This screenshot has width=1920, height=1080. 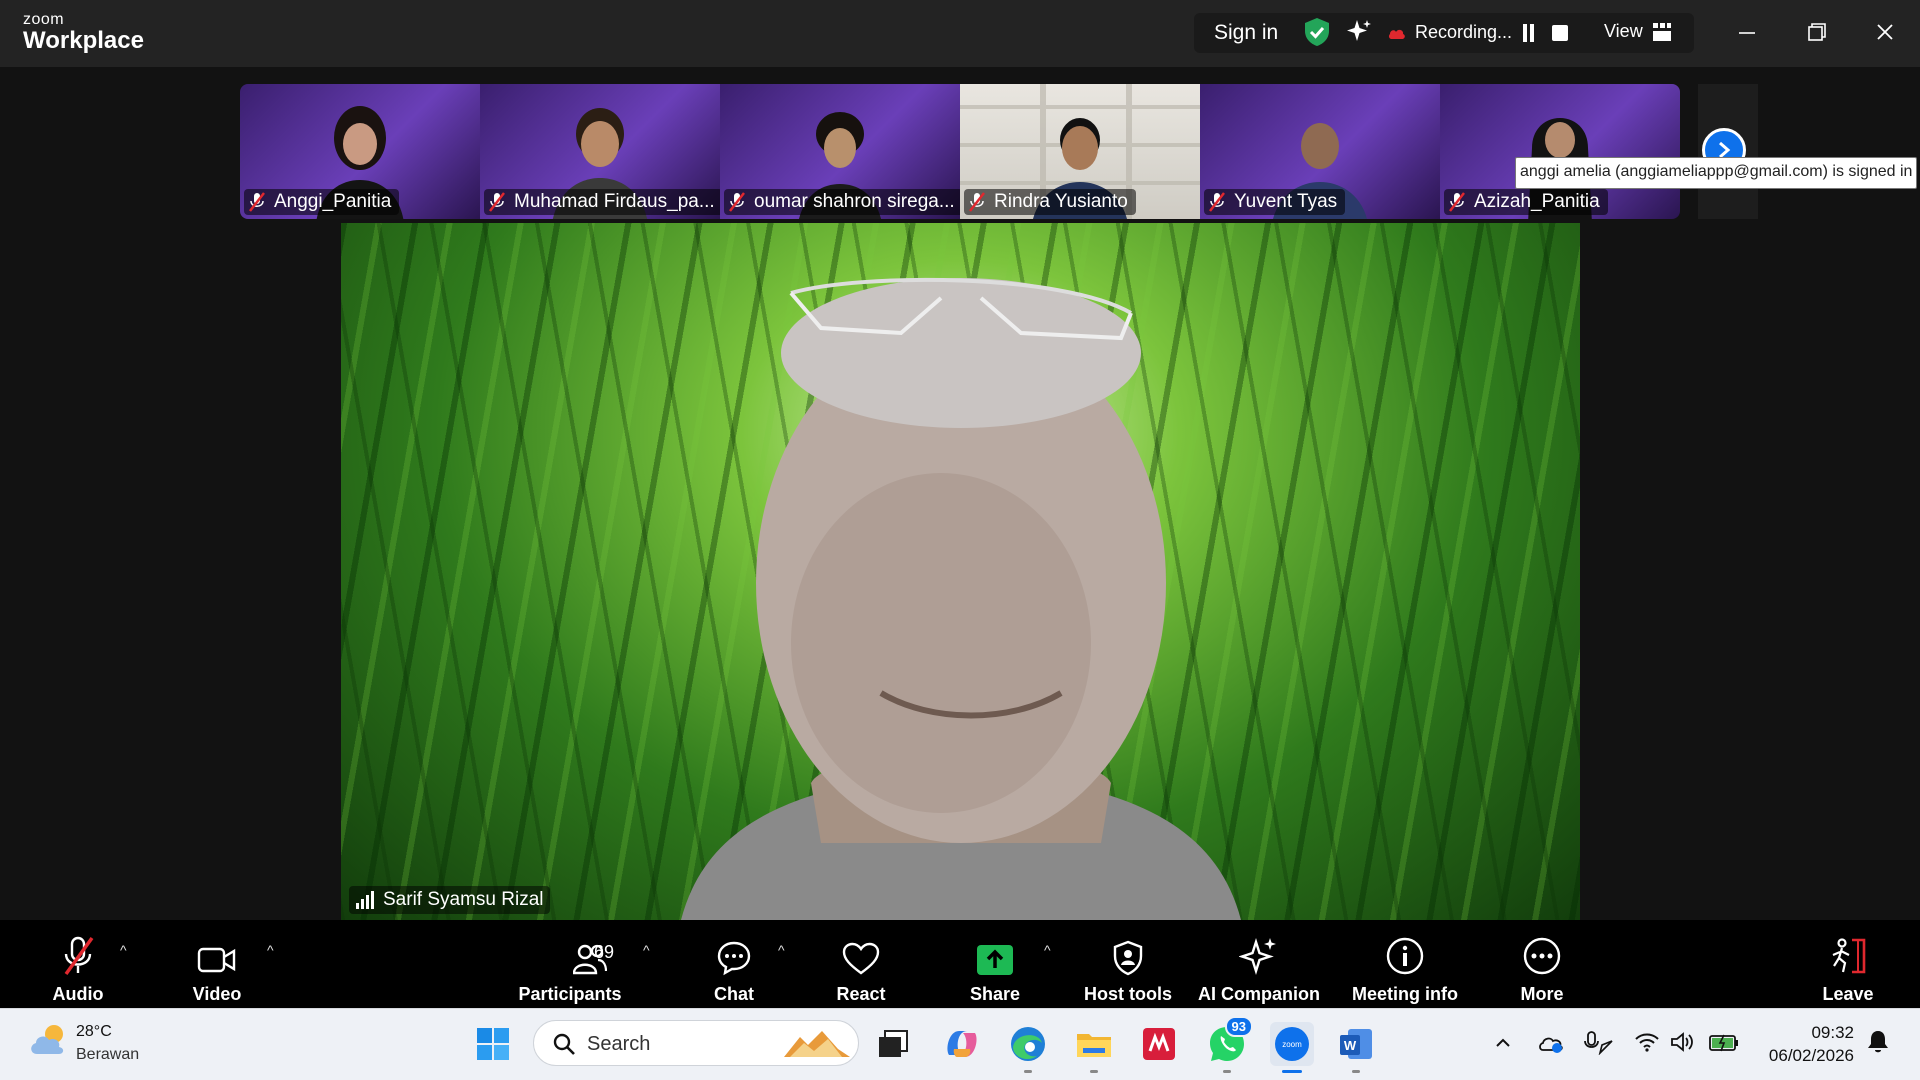 I want to click on speaker-name-badge: Sarif Syamsu Rizal, so click(x=449, y=900).